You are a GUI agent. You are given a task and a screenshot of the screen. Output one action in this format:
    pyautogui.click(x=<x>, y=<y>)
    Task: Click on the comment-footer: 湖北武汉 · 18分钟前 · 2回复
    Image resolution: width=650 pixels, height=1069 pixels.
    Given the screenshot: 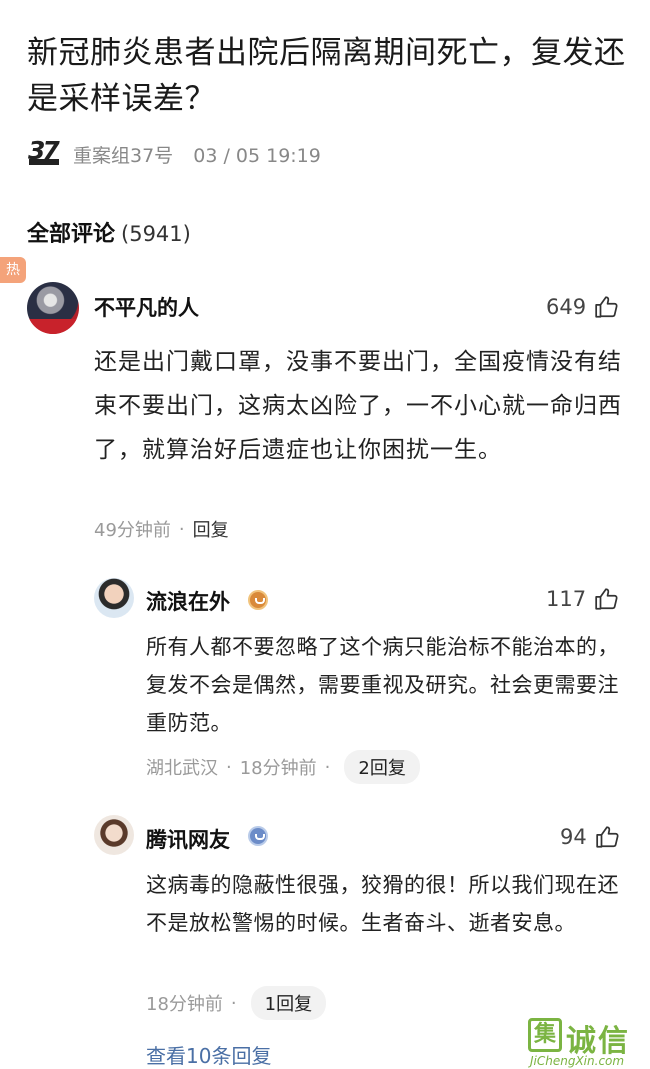 What is the action you would take?
    pyautogui.click(x=283, y=767)
    